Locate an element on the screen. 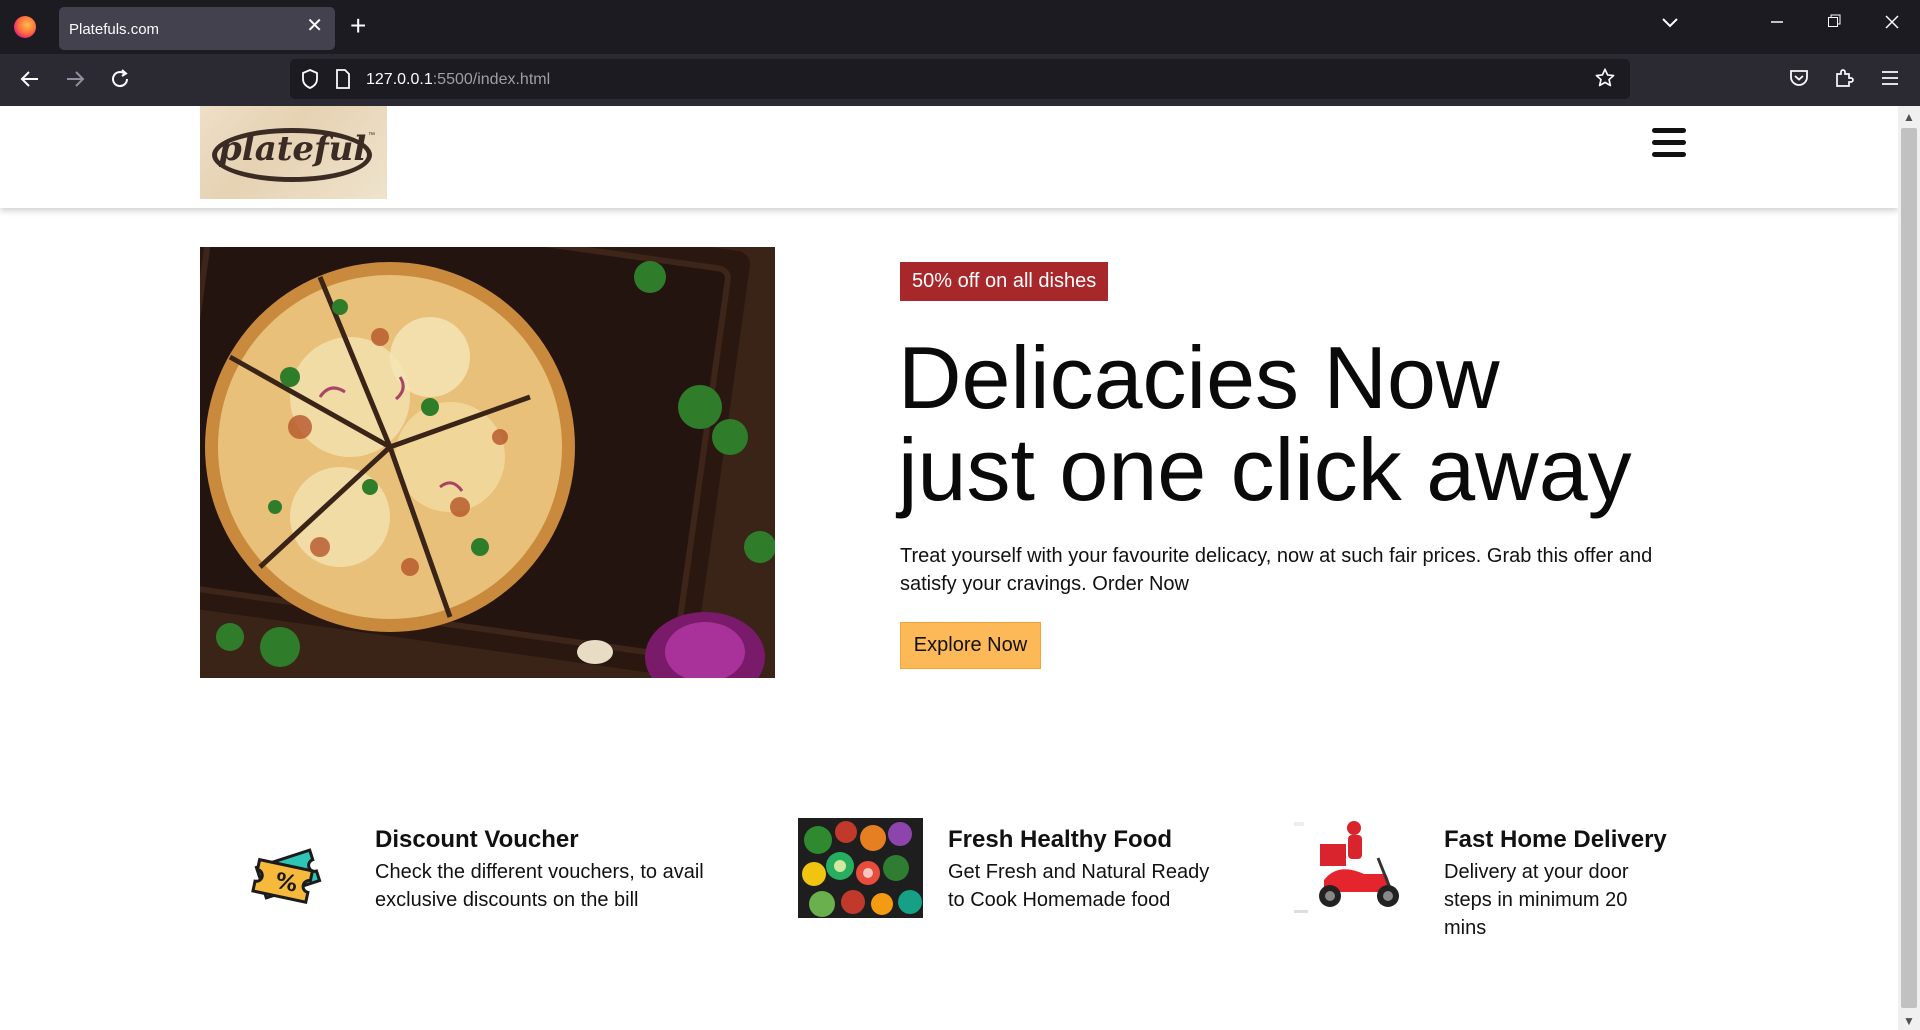 The width and height of the screenshot is (1920, 1030). close-window-icon is located at coordinates (1892, 25).